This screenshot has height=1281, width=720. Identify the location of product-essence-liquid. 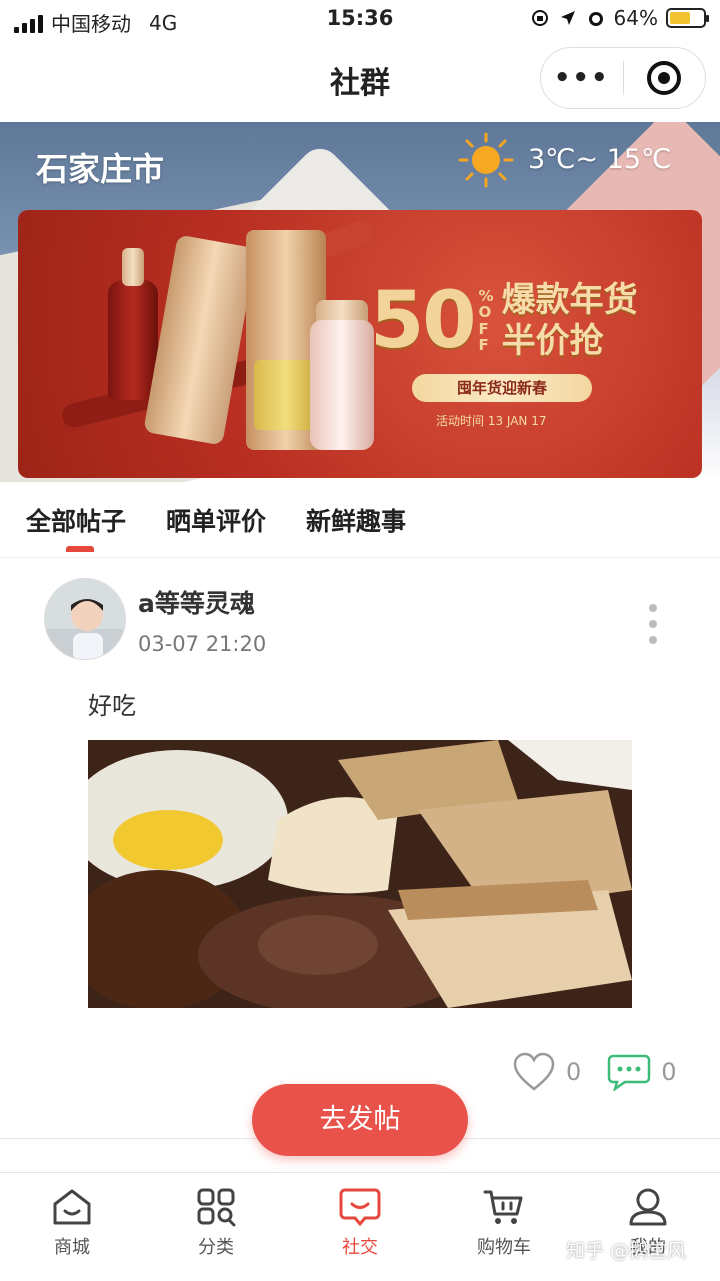
(286, 395).